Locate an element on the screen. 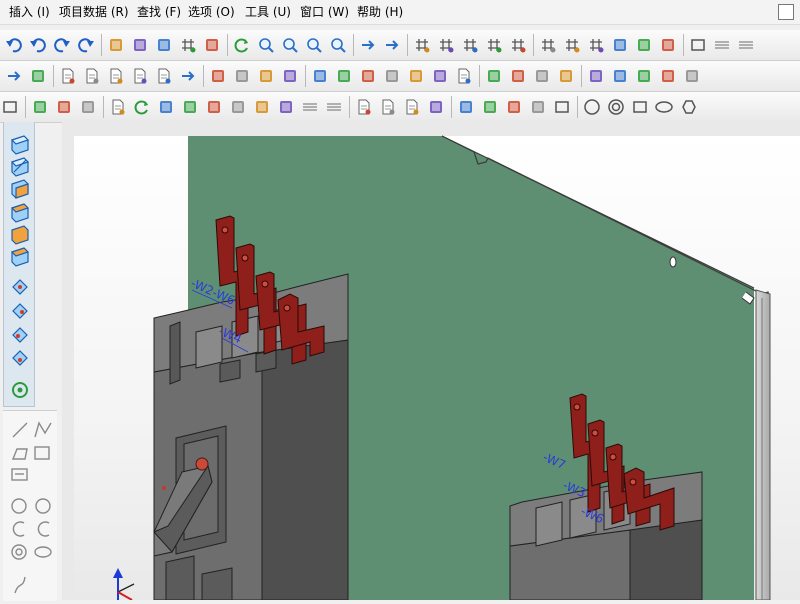 This screenshot has width=800, height=604. table-icon is located at coordinates (242, 76).